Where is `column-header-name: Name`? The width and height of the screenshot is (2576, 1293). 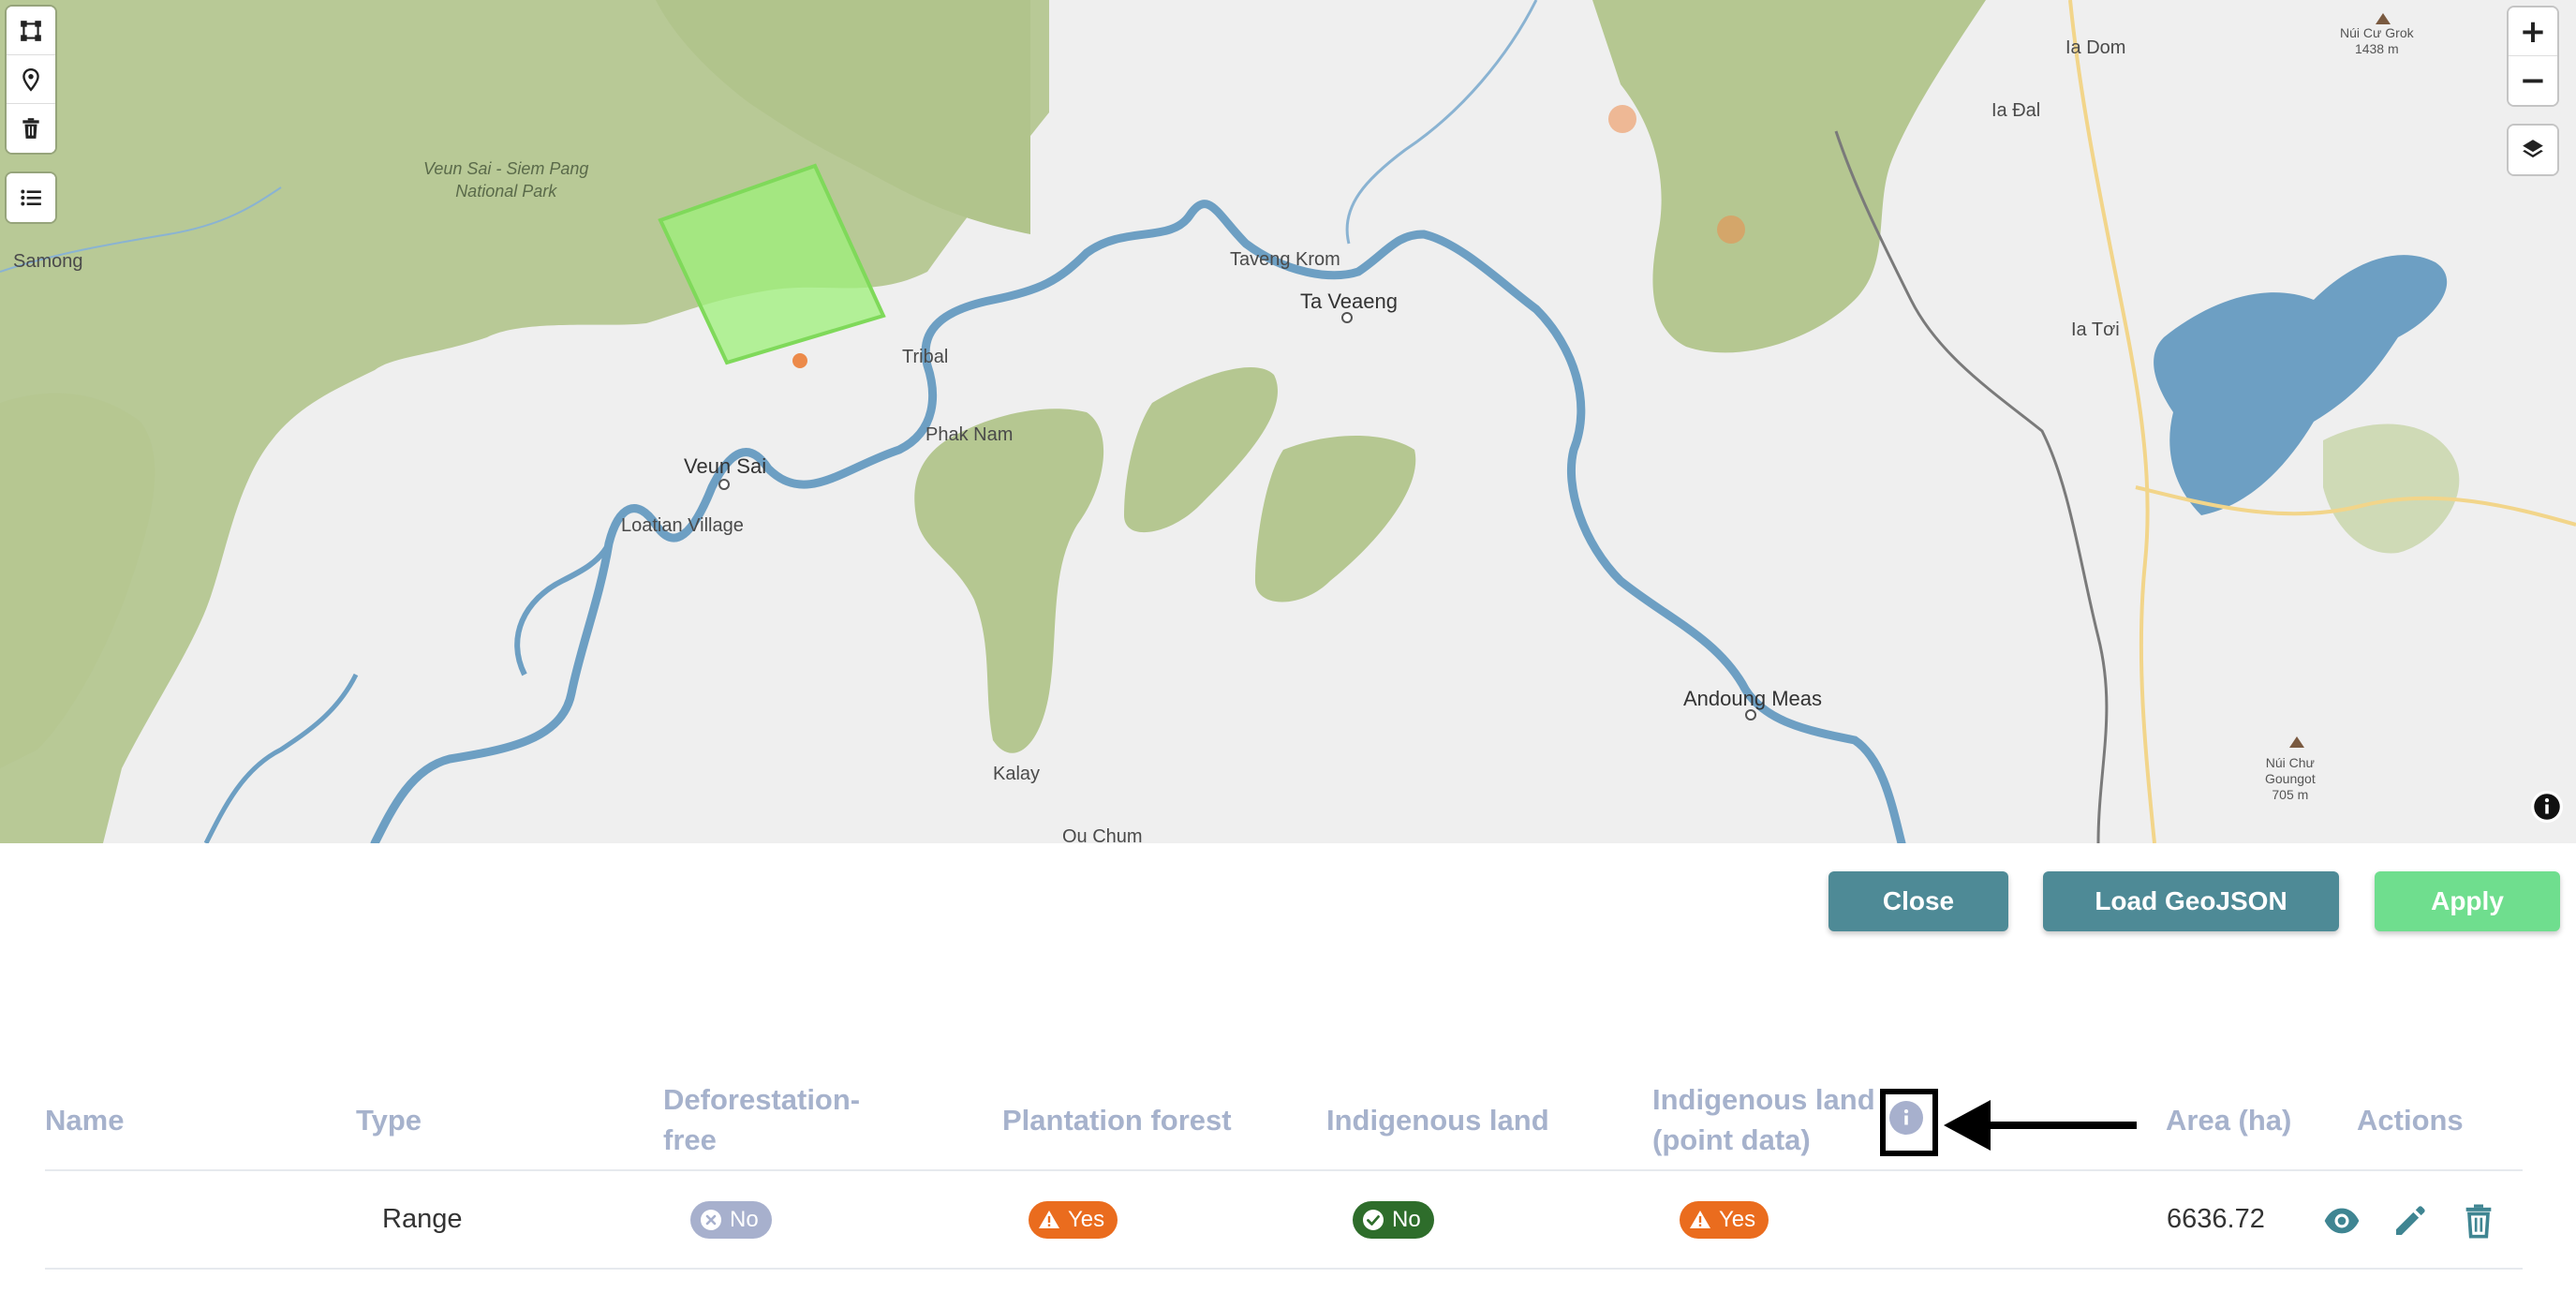
column-header-name: Name is located at coordinates (85, 1120).